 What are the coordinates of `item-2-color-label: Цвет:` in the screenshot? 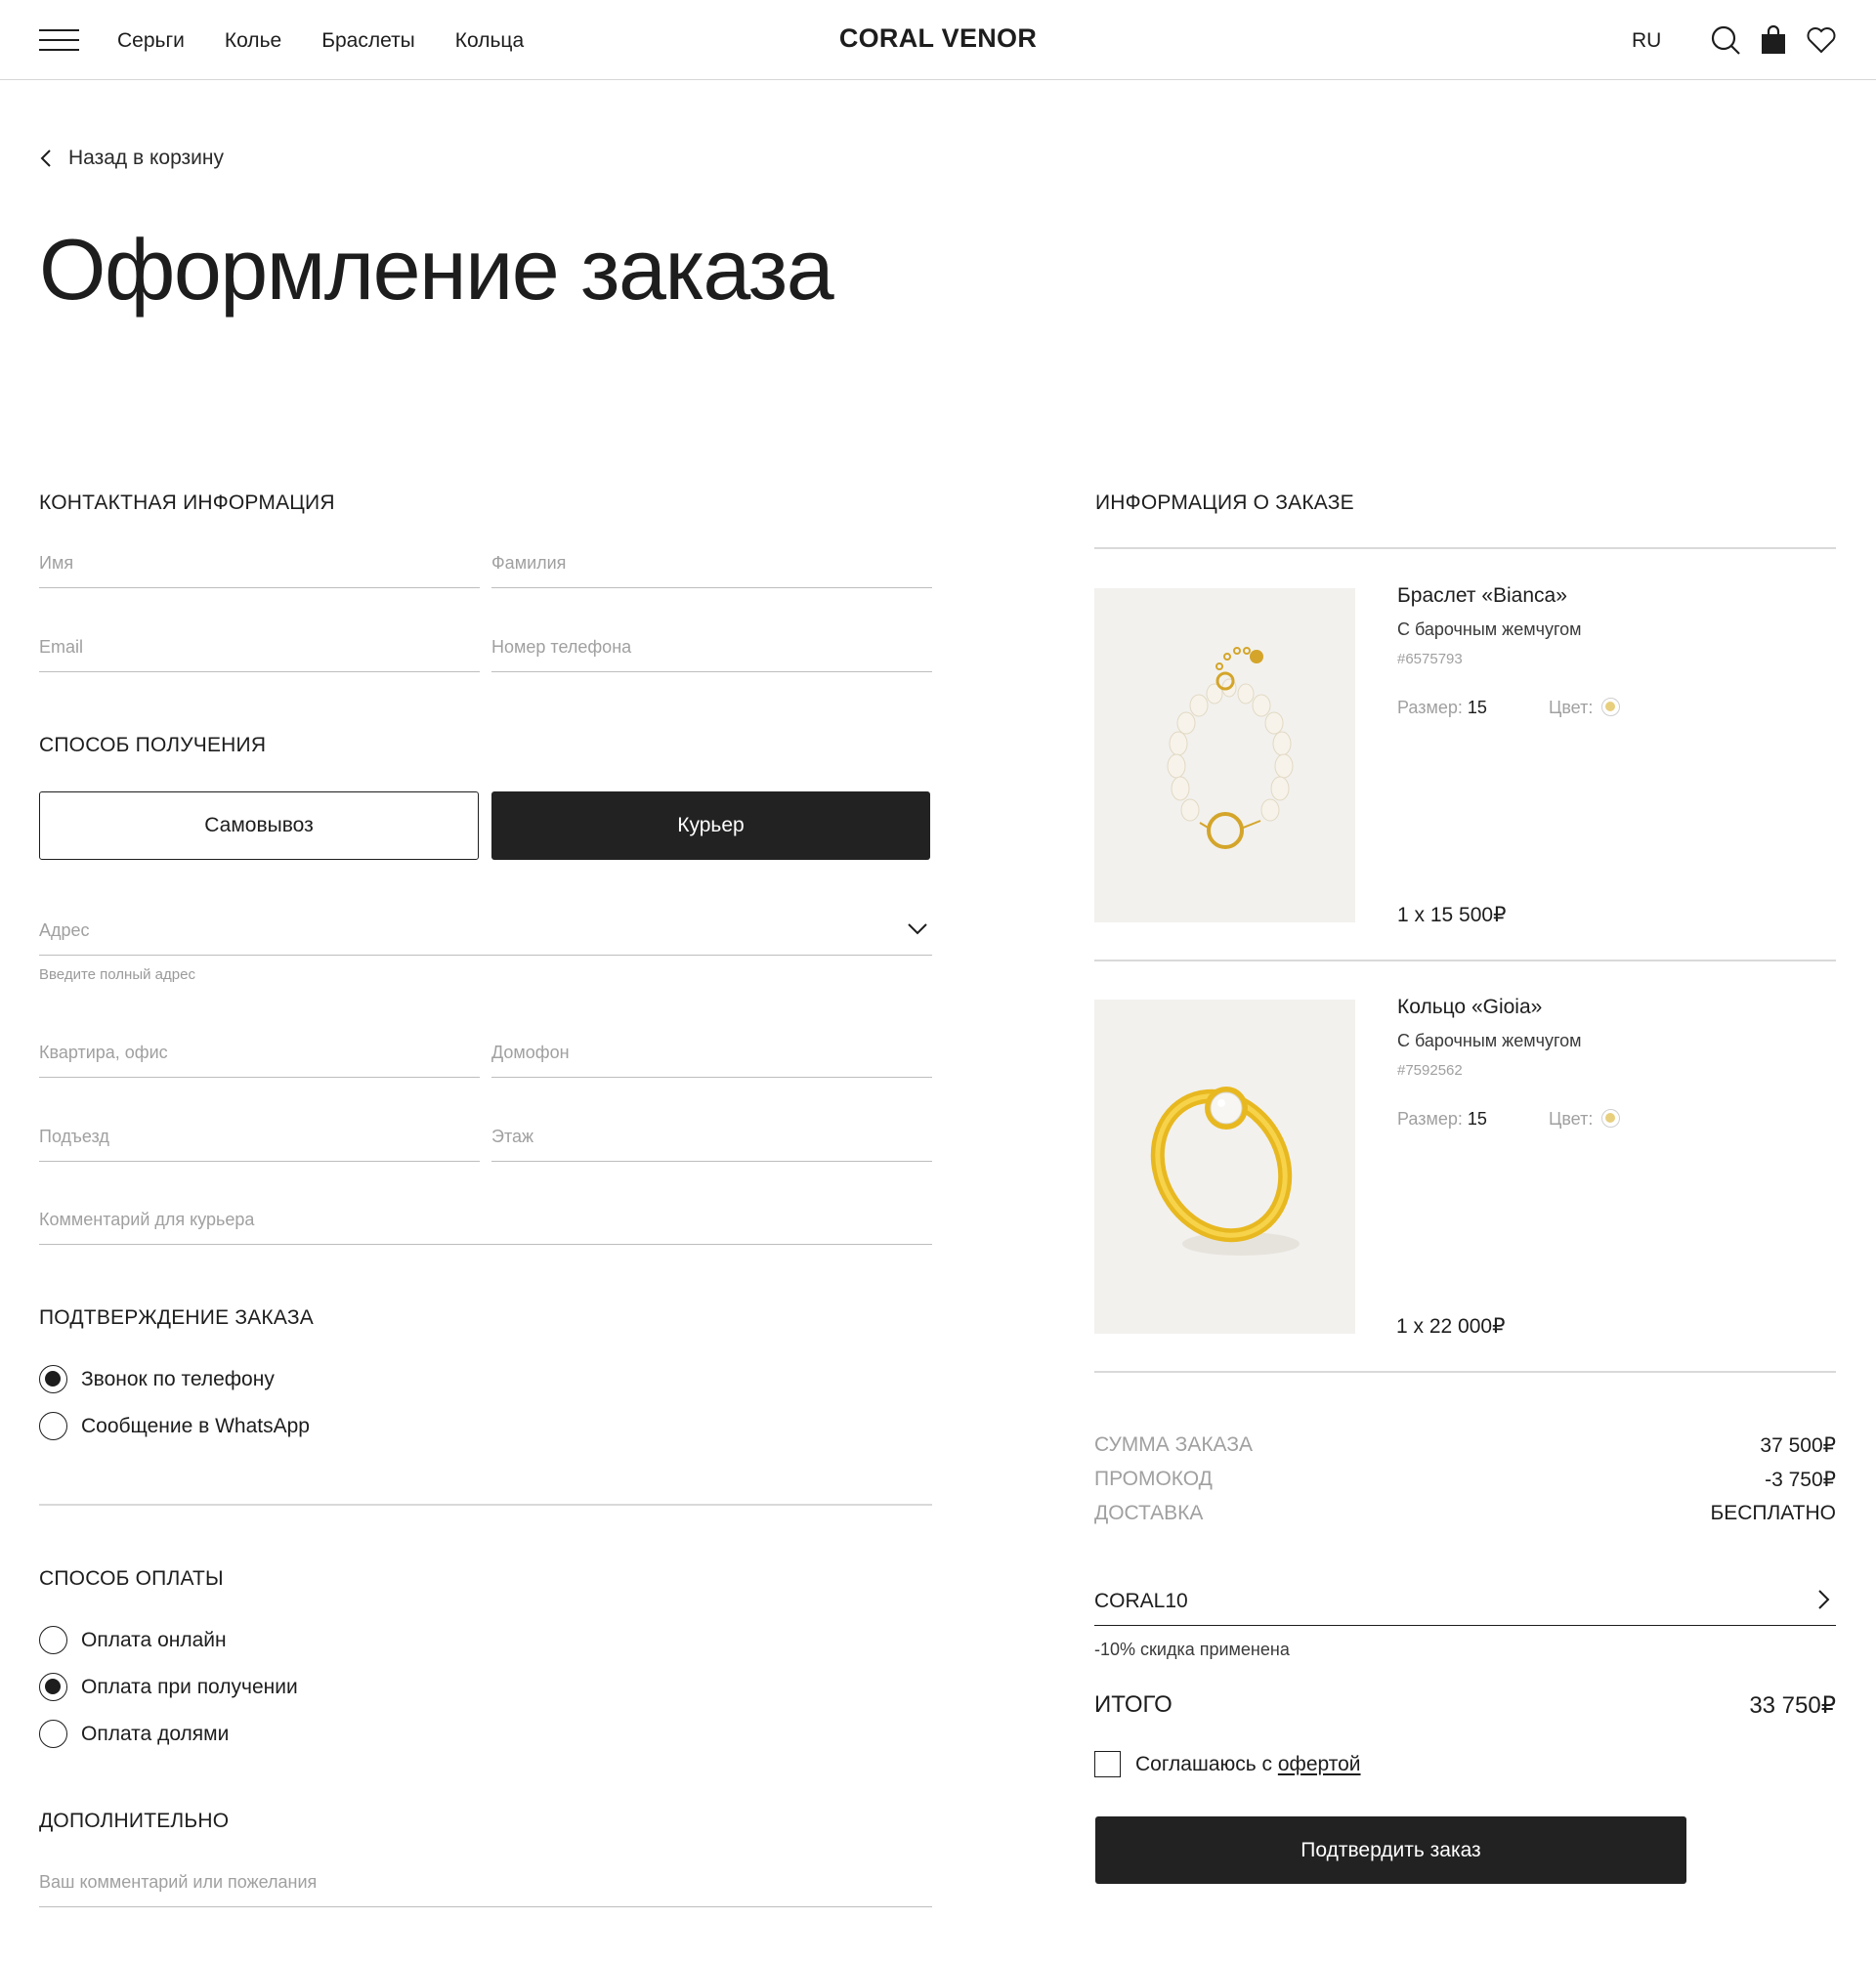 It's located at (1571, 1119).